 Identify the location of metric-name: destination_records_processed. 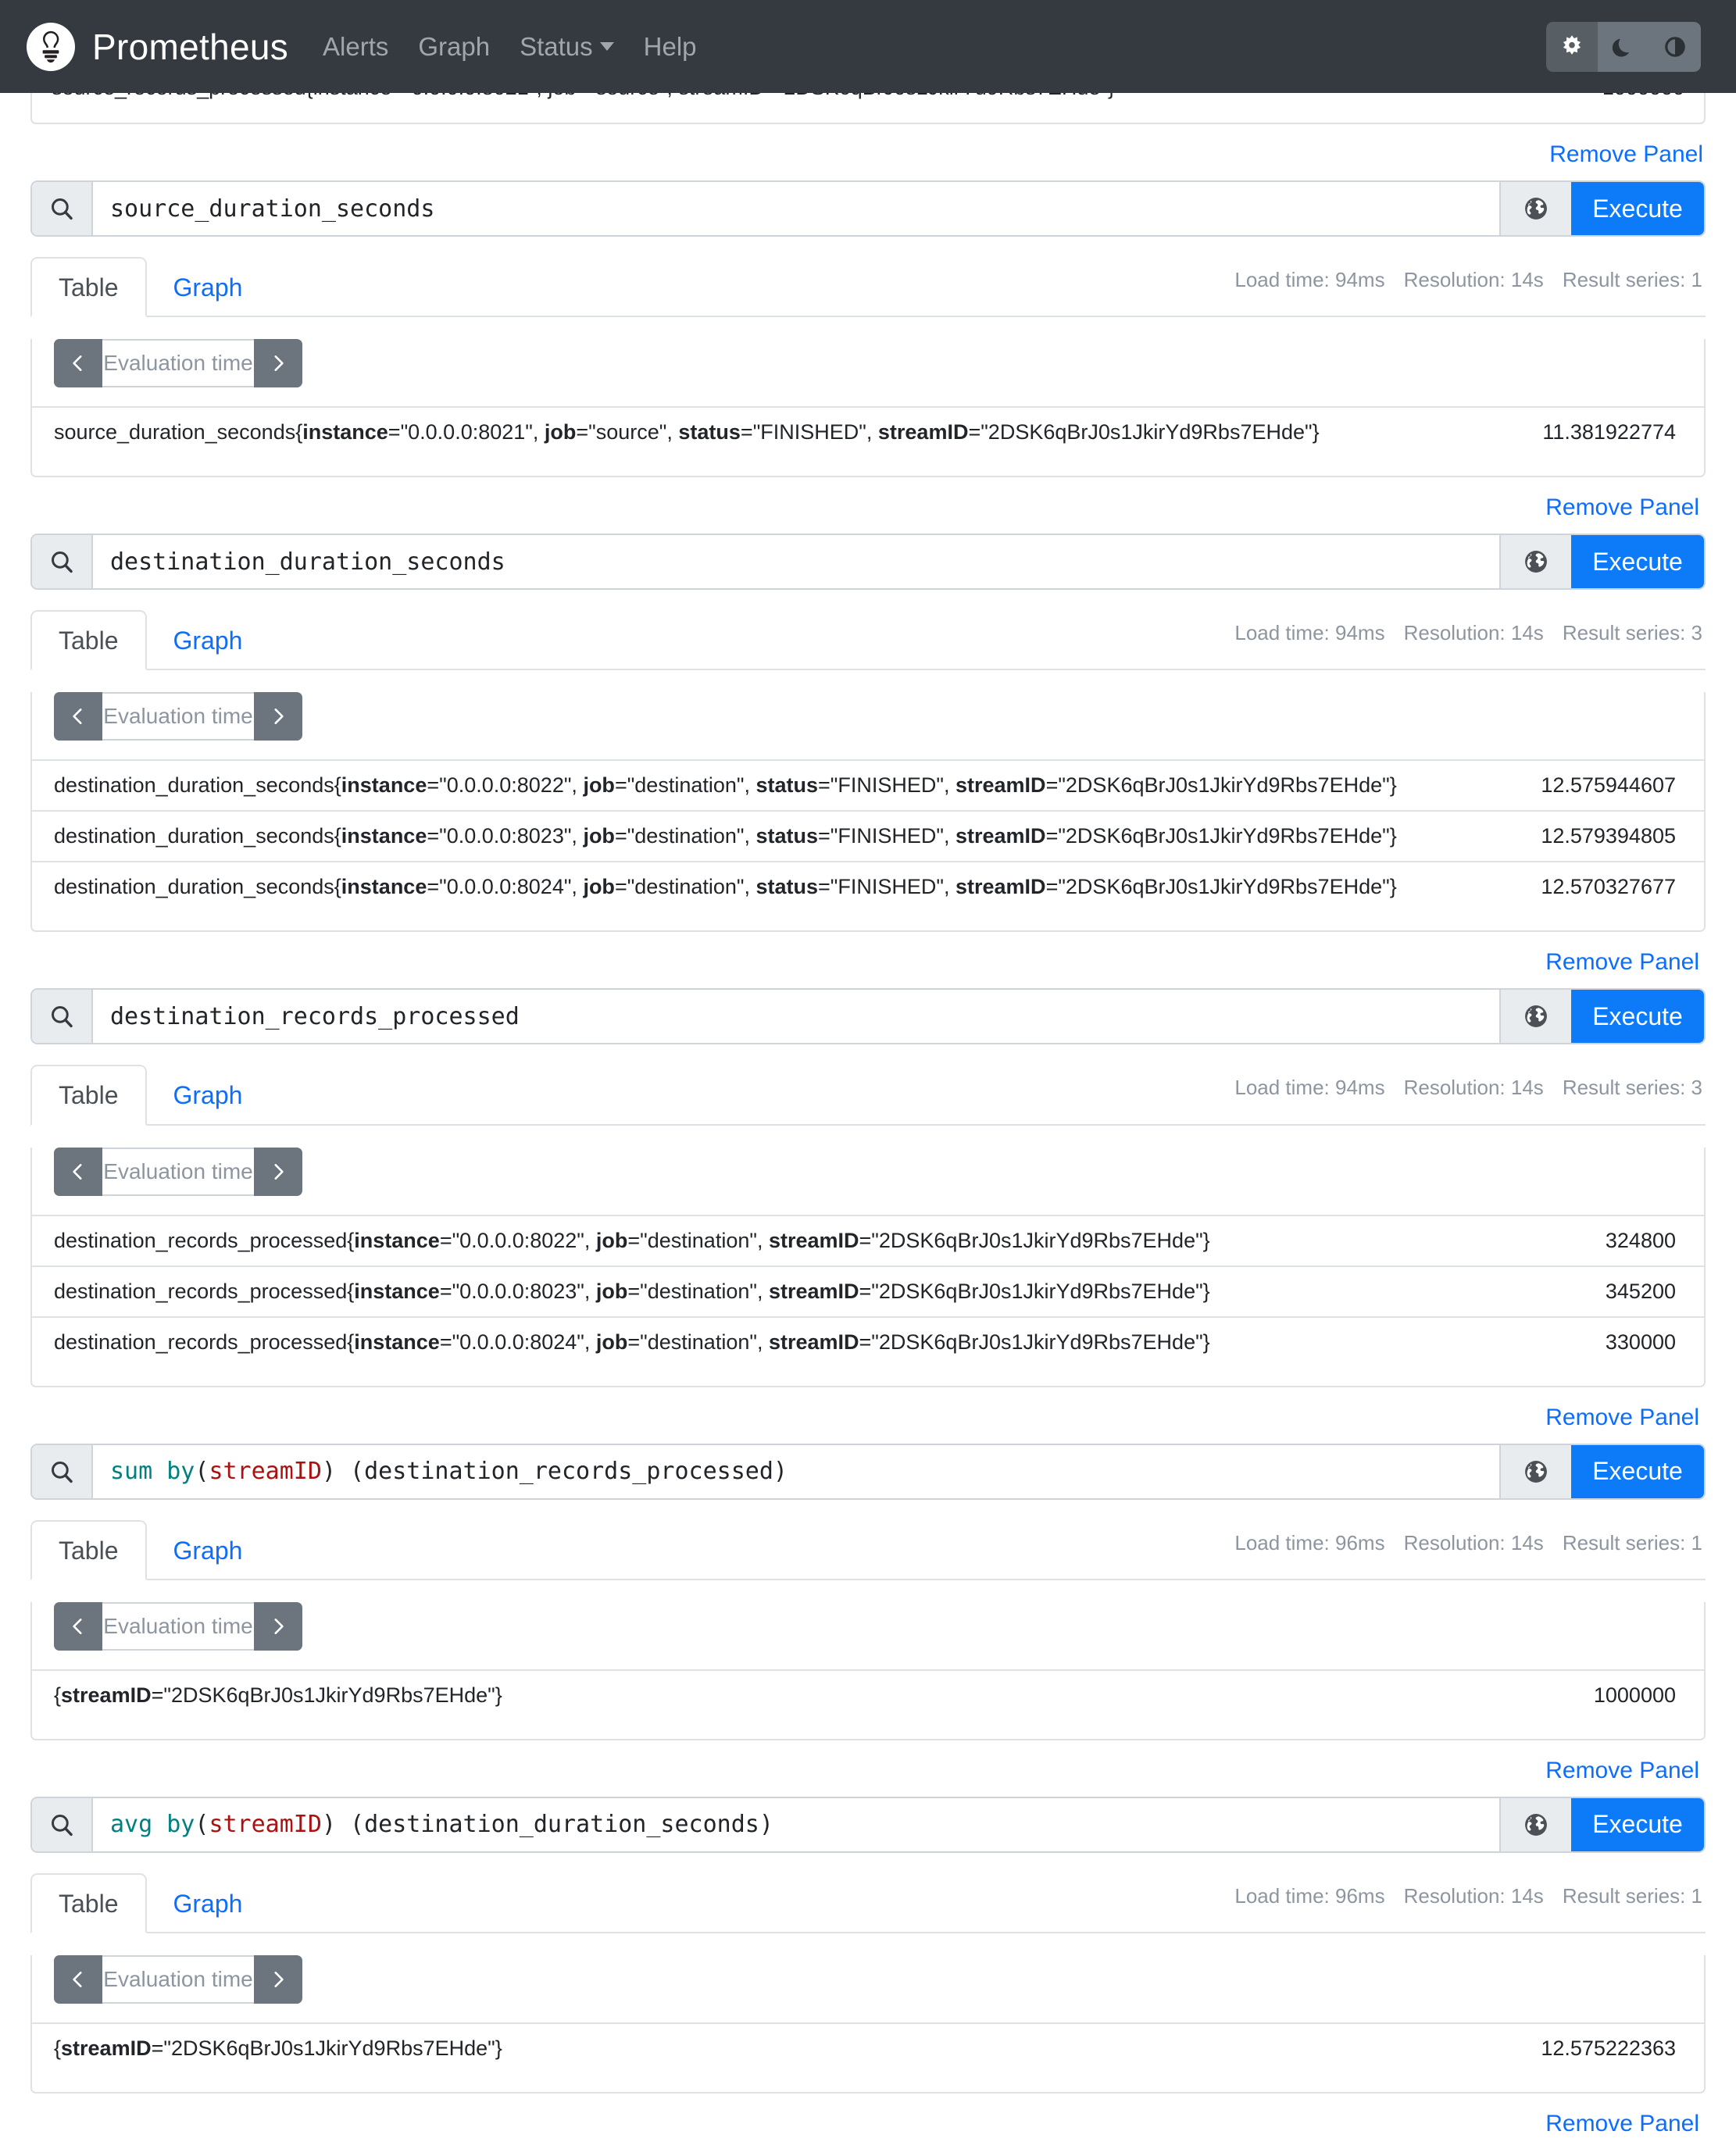
(201, 1240).